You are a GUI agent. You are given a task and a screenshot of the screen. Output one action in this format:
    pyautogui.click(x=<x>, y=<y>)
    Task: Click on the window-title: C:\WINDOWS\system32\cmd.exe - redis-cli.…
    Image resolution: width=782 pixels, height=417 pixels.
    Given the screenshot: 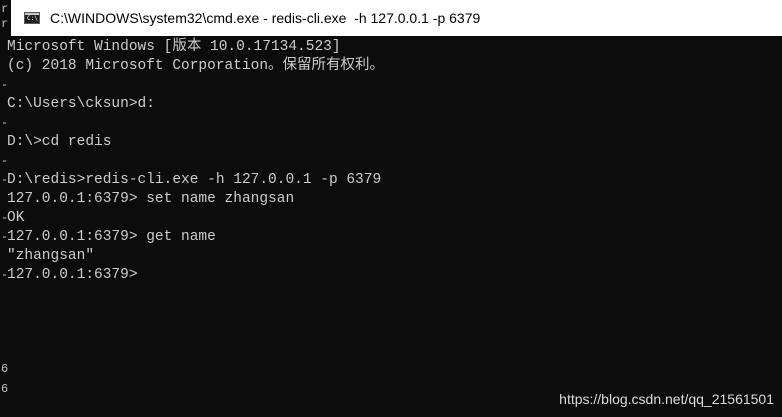 What is the action you would take?
    pyautogui.click(x=265, y=18)
    